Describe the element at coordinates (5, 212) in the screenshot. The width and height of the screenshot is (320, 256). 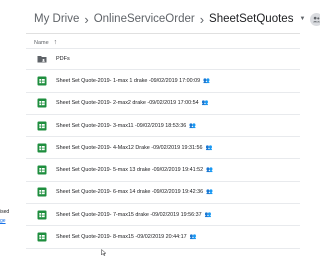
I see `sidebar-fragment-text: ised` at that location.